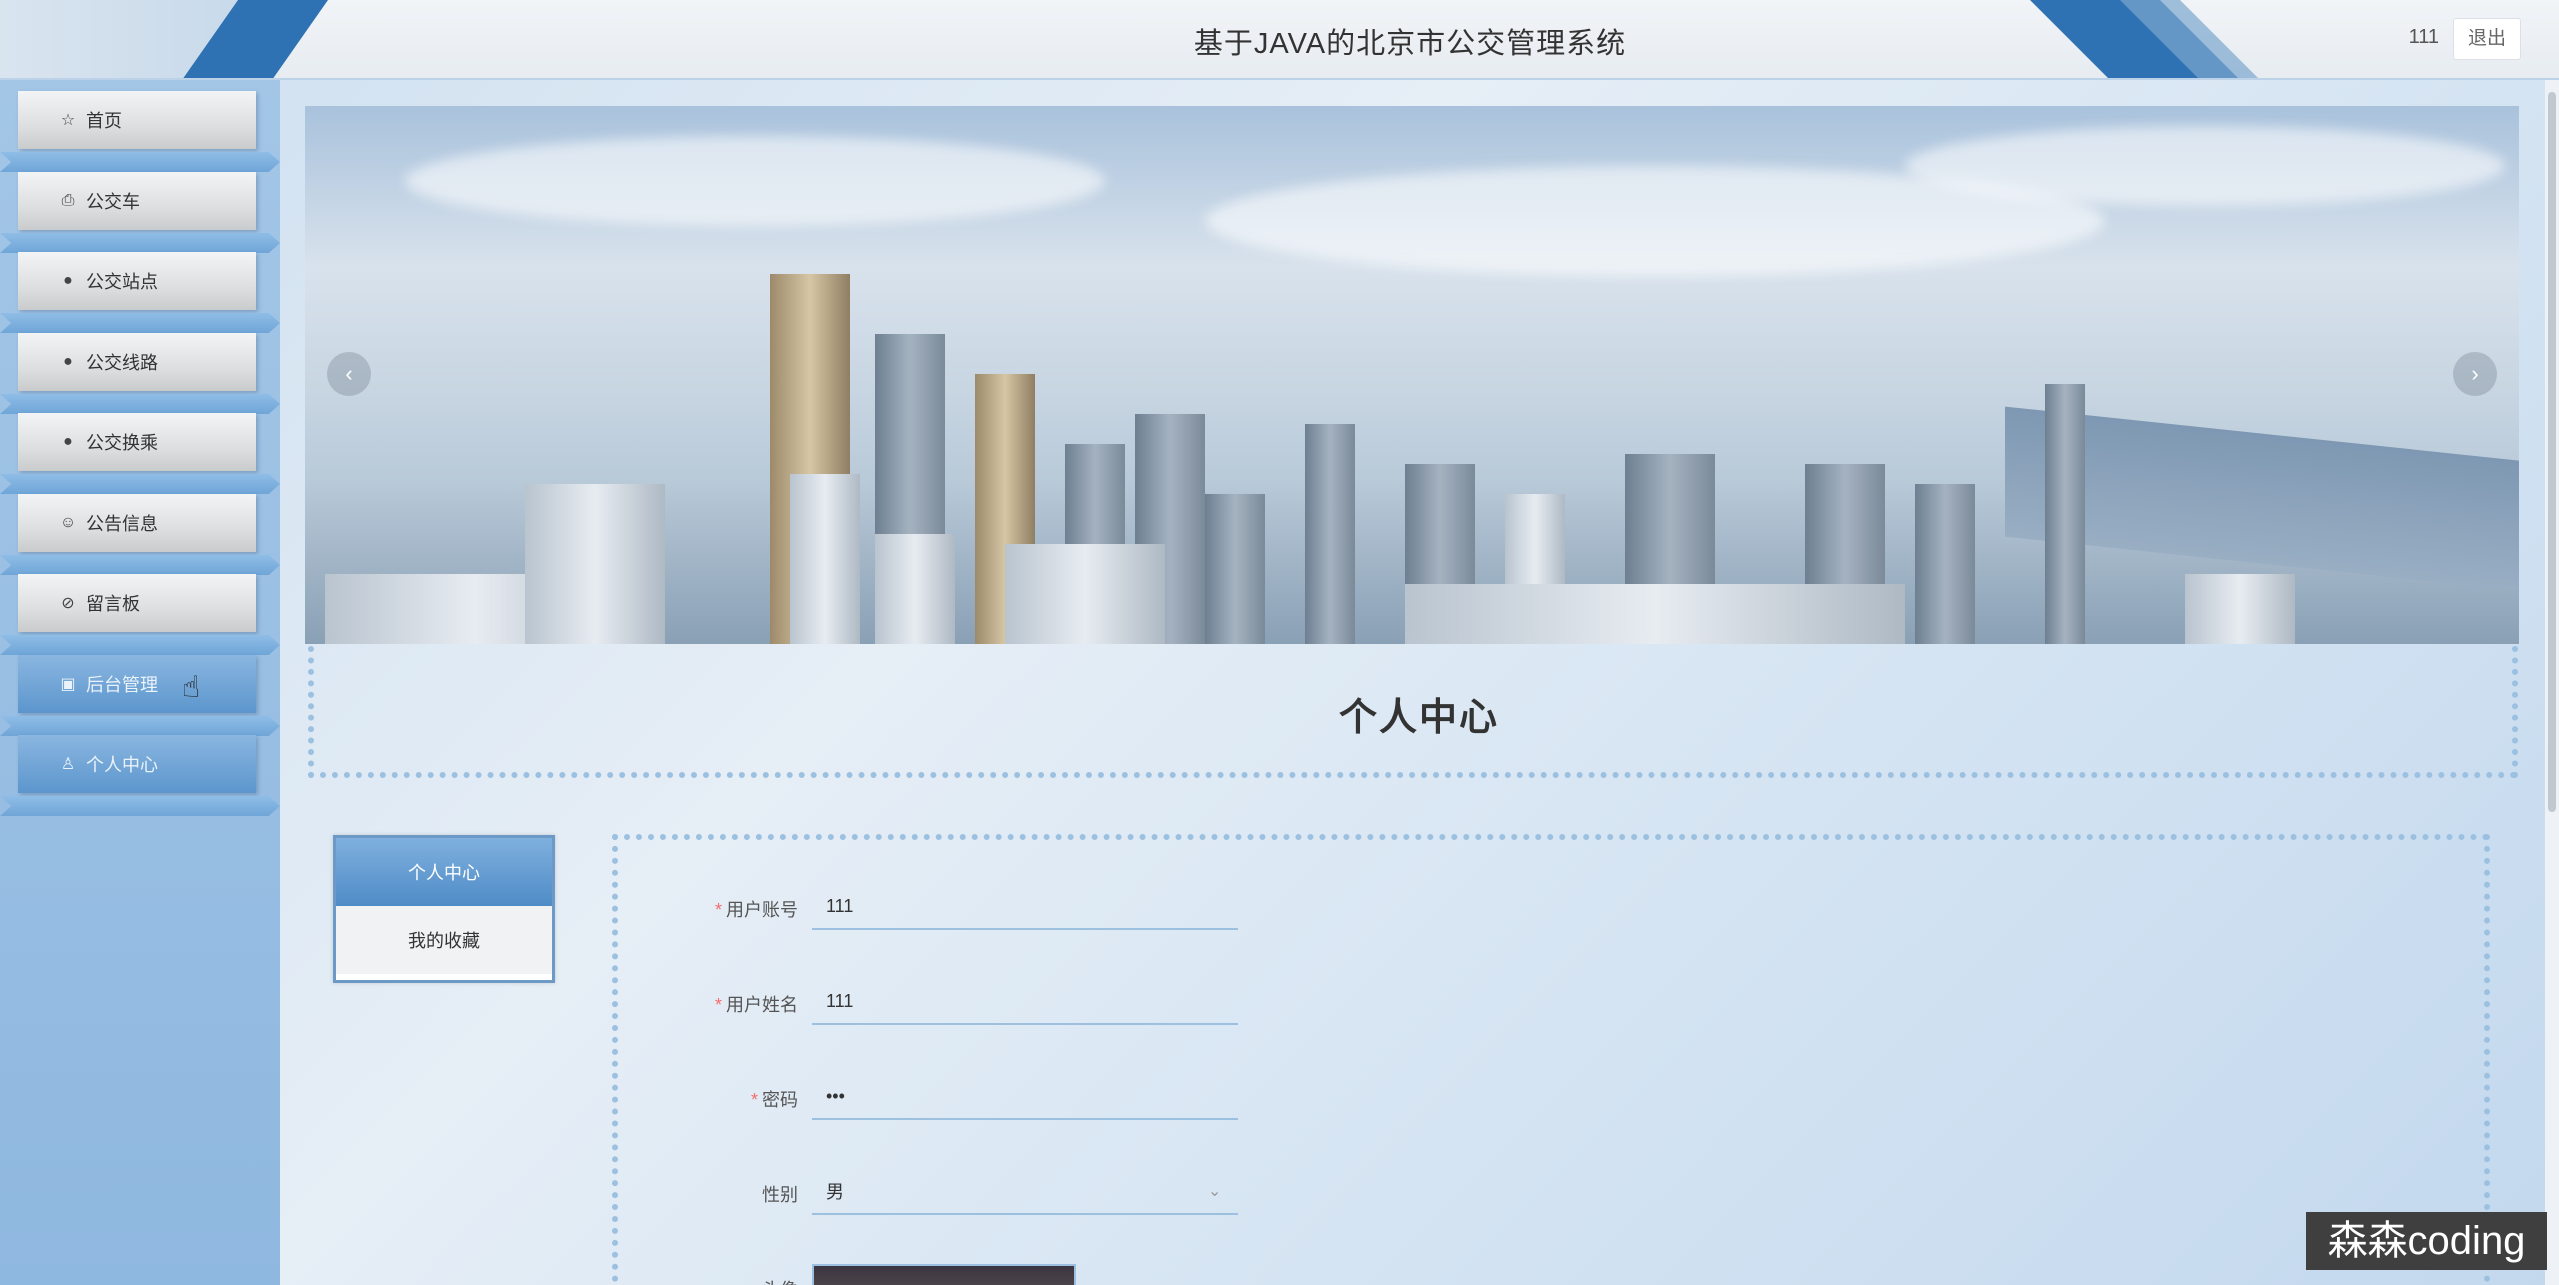 This screenshot has width=2559, height=1285. Describe the element at coordinates (122, 282) in the screenshot. I see `sidebar-item-label: 公交站点` at that location.